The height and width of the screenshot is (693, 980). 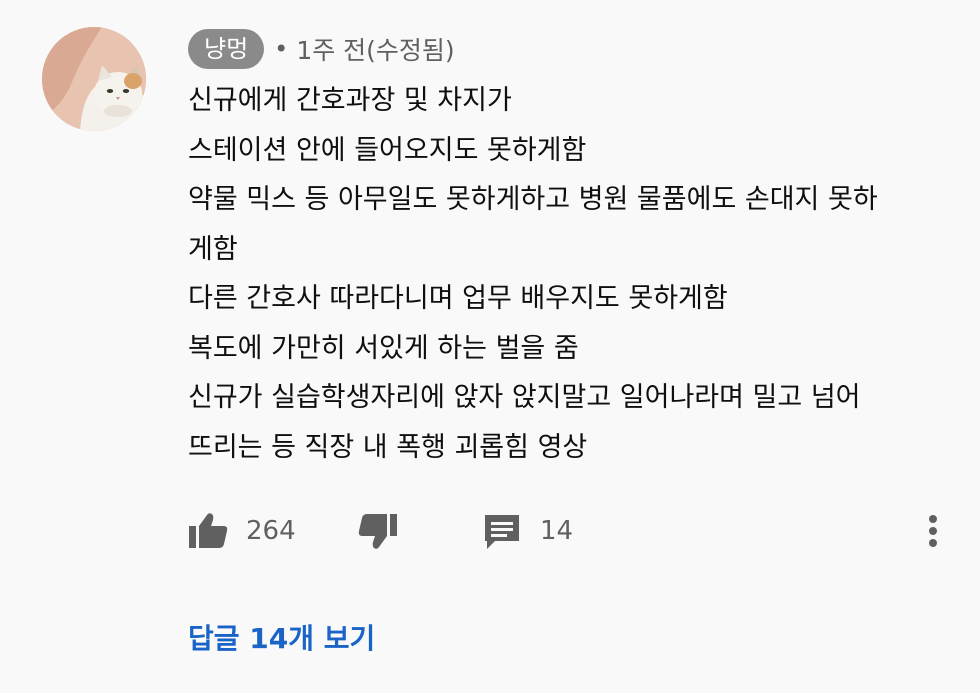 I want to click on comment-line: 게함, so click(x=213, y=249).